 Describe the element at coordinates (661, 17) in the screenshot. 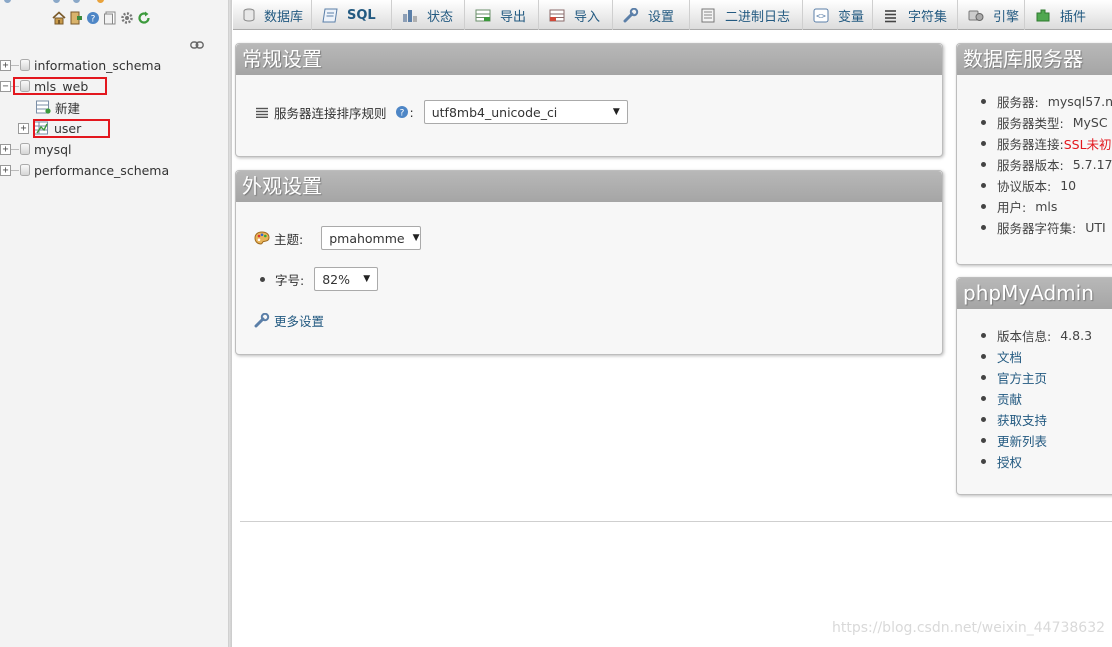

I see `tab-label: 设置` at that location.